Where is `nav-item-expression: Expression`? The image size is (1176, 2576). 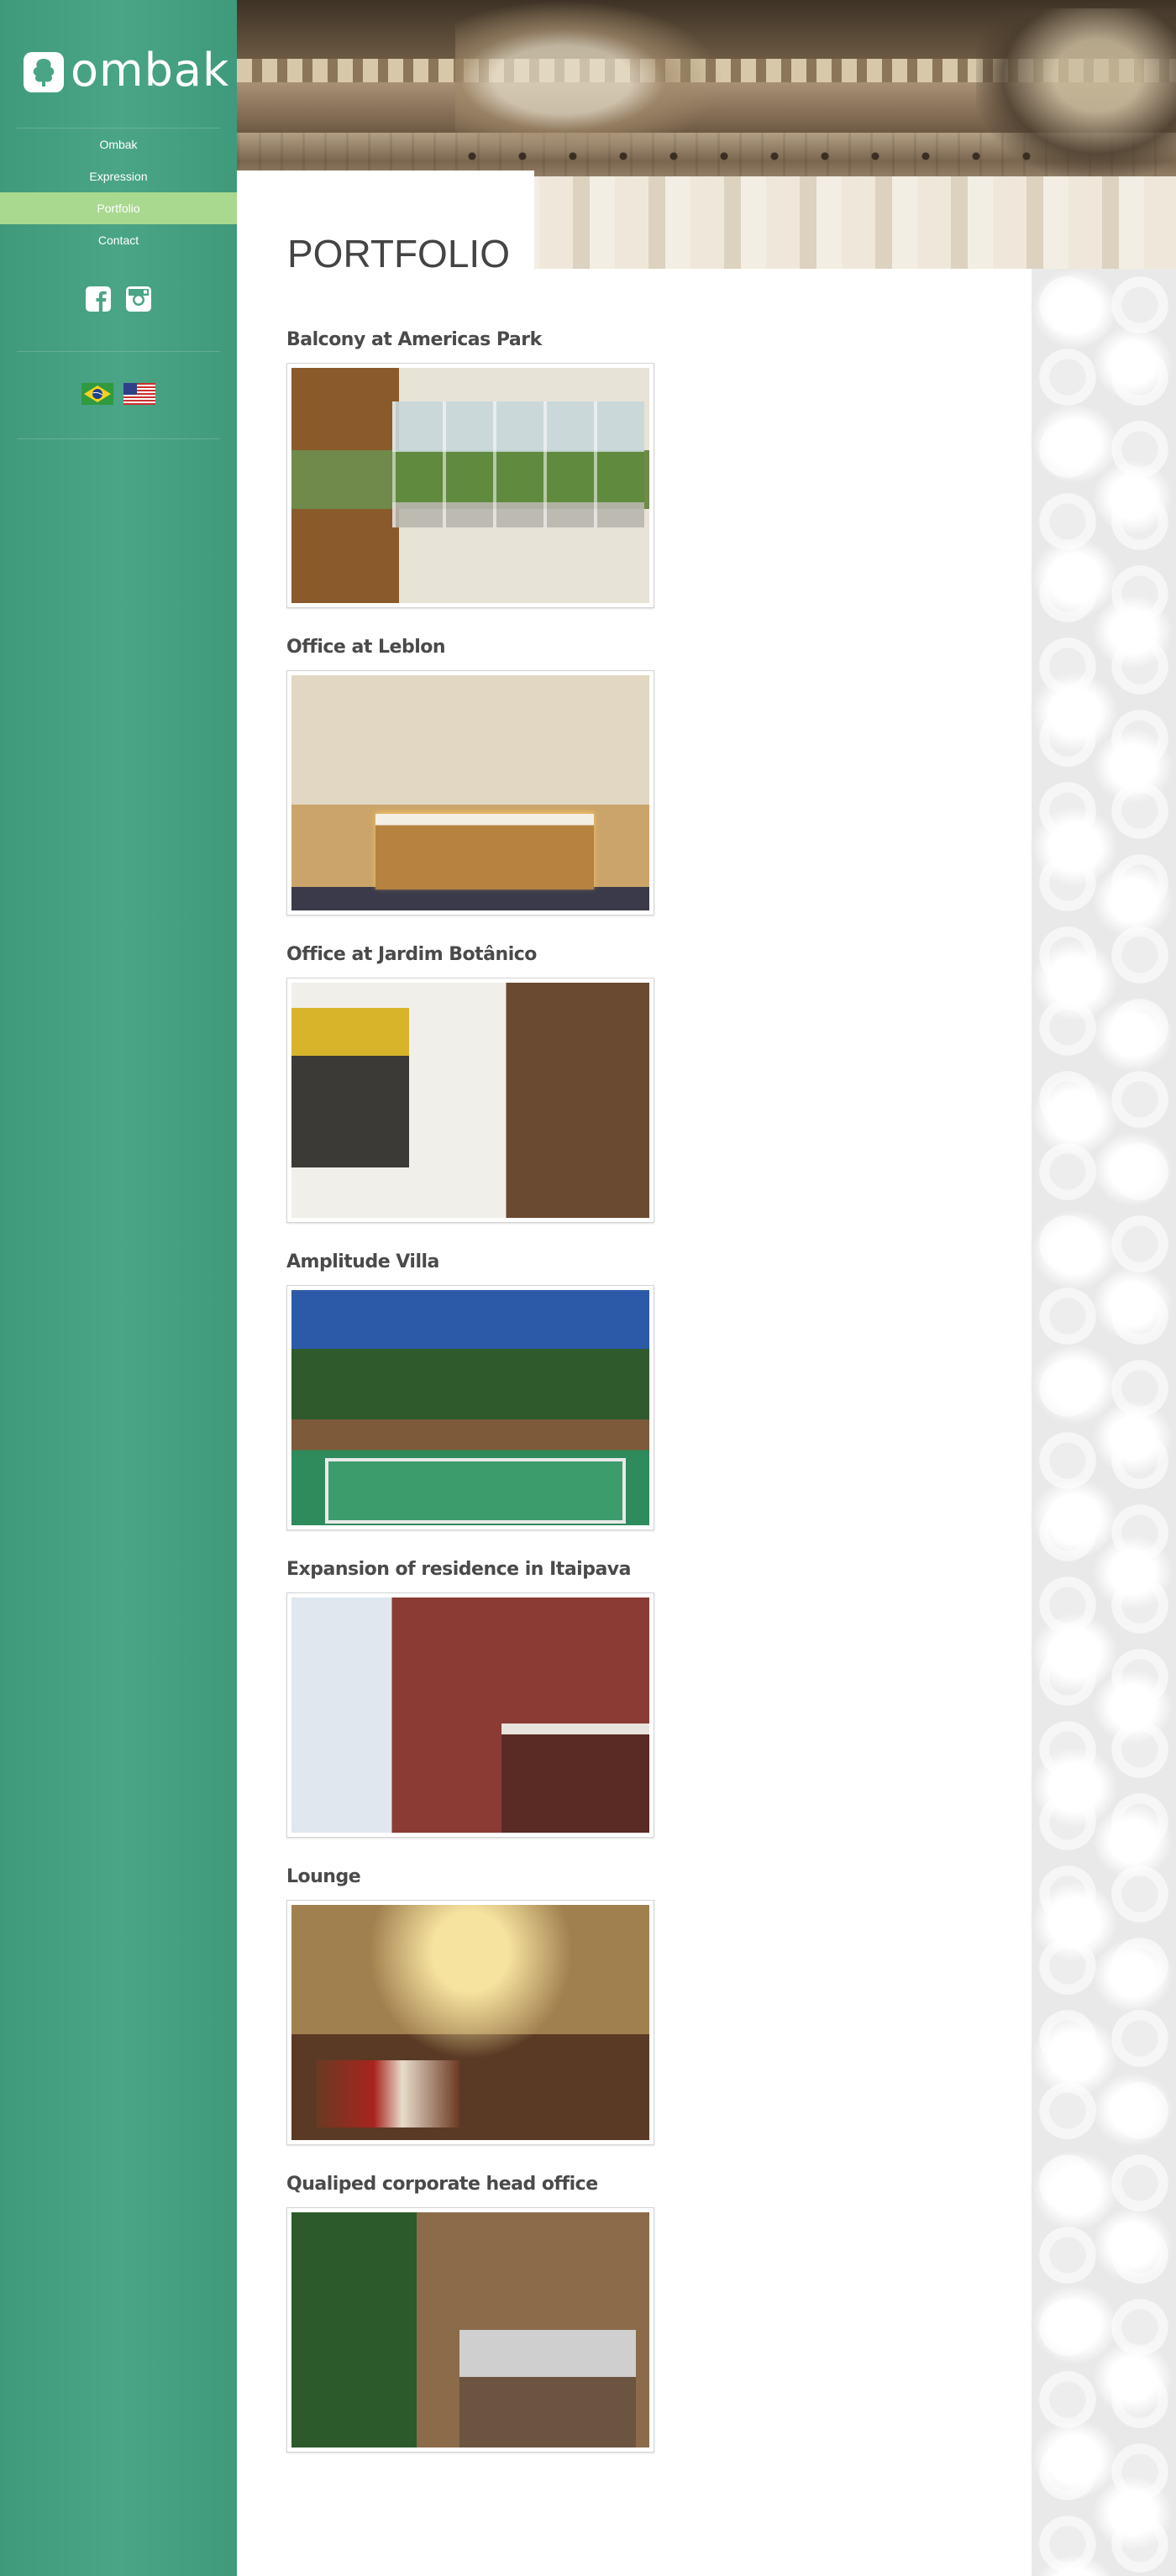 nav-item-expression: Expression is located at coordinates (118, 176).